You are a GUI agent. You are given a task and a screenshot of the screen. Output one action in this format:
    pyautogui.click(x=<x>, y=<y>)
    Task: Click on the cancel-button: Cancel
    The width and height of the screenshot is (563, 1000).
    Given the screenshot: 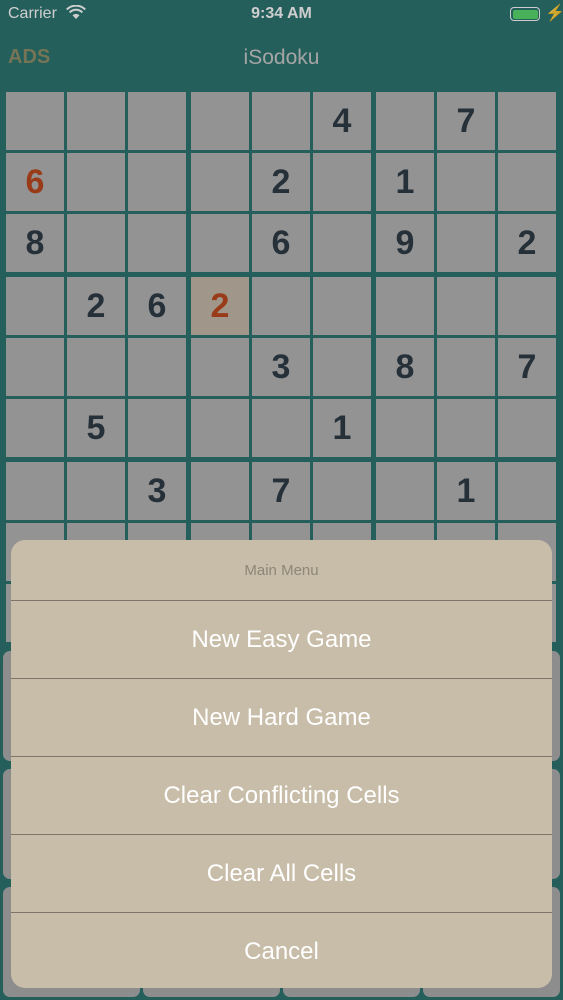 What is the action you would take?
    pyautogui.click(x=281, y=950)
    